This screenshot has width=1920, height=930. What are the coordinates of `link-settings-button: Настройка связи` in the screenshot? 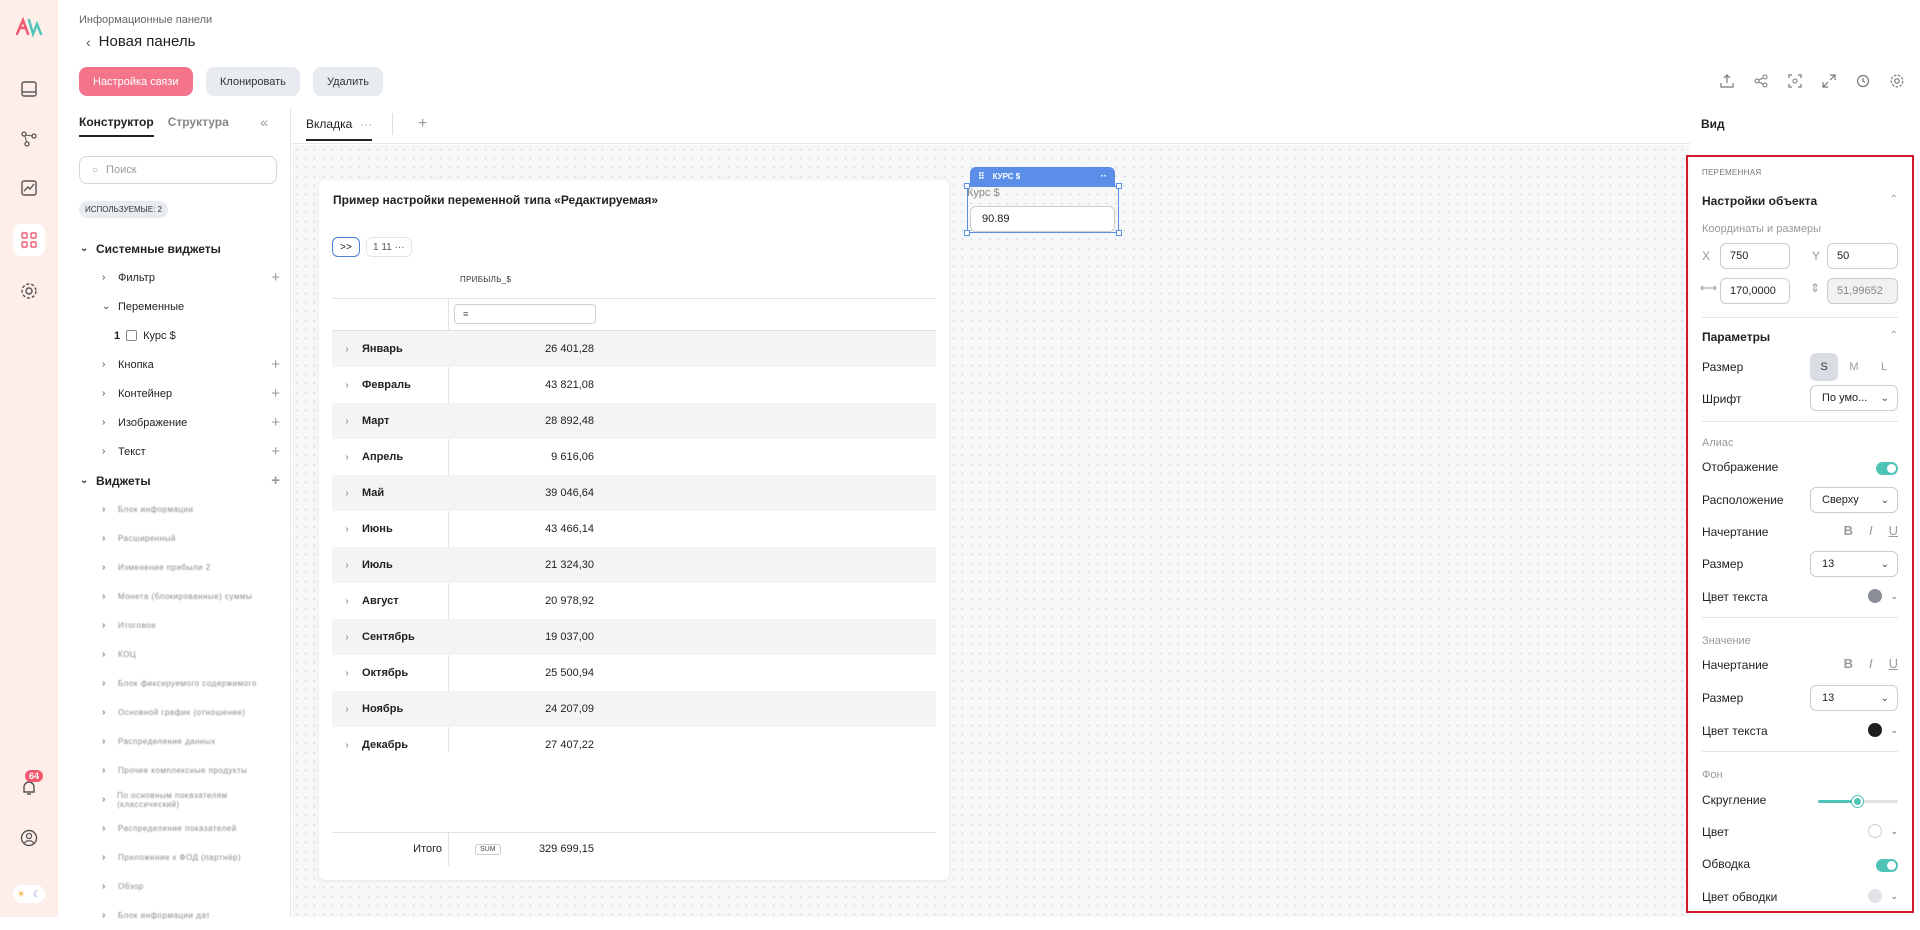 It's located at (136, 81).